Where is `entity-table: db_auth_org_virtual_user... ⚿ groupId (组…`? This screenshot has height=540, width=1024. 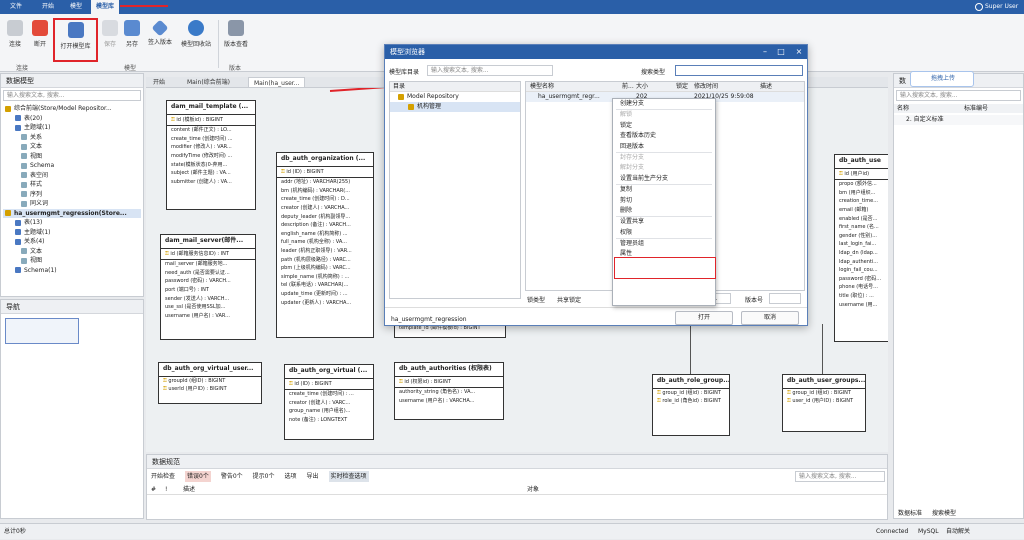
entity-table: db_auth_org_virtual_user... ⚿ groupId (组… is located at coordinates (210, 383).